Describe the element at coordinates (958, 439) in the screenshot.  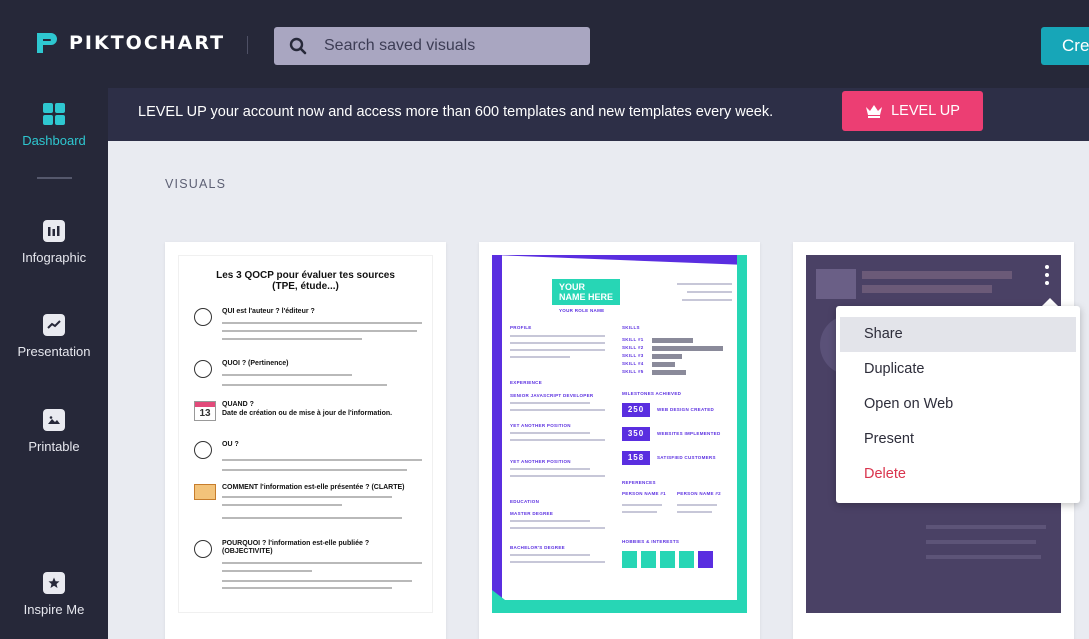
I see `menu-item-present: Present` at that location.